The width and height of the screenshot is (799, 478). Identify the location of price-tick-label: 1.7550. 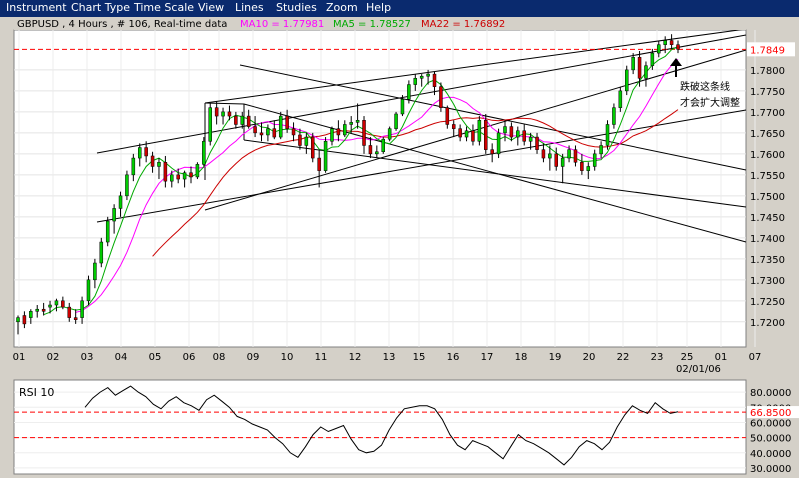
(767, 176).